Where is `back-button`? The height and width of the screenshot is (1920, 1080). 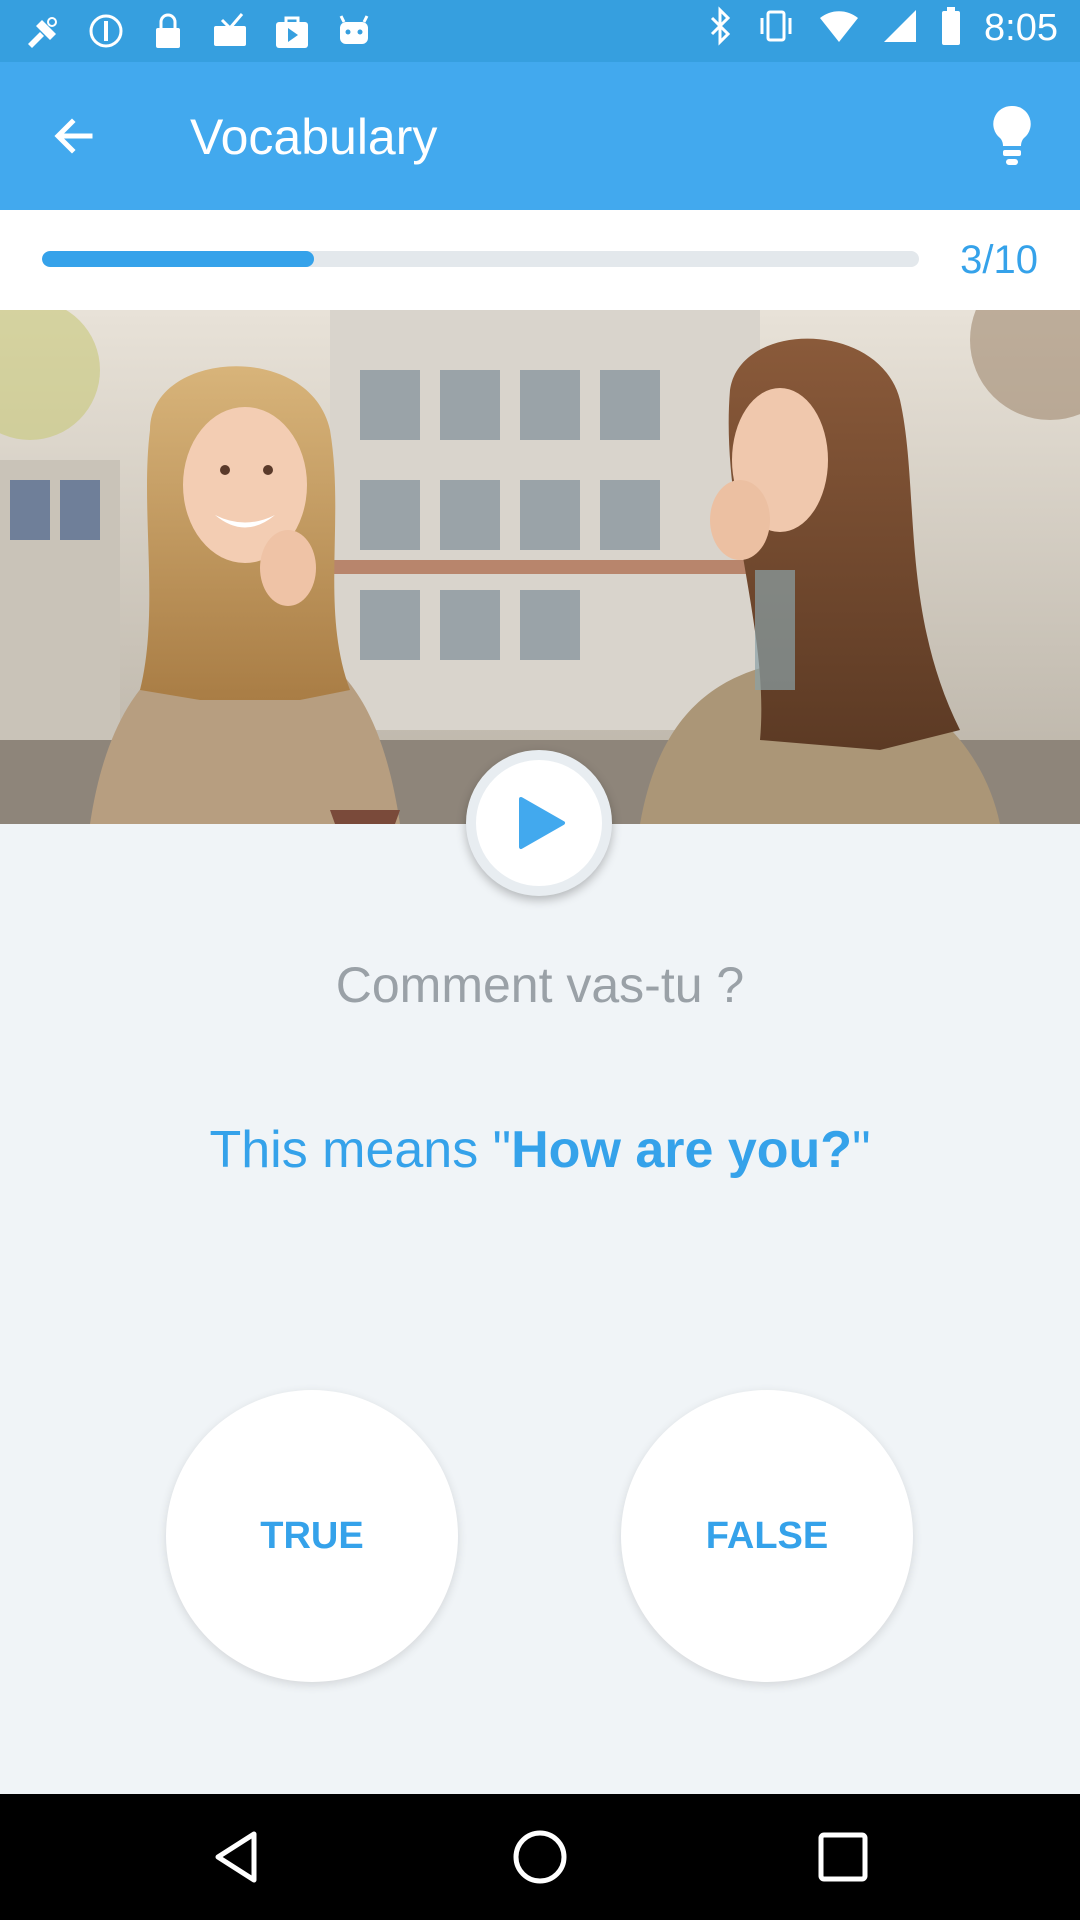
back-button is located at coordinates (74, 136).